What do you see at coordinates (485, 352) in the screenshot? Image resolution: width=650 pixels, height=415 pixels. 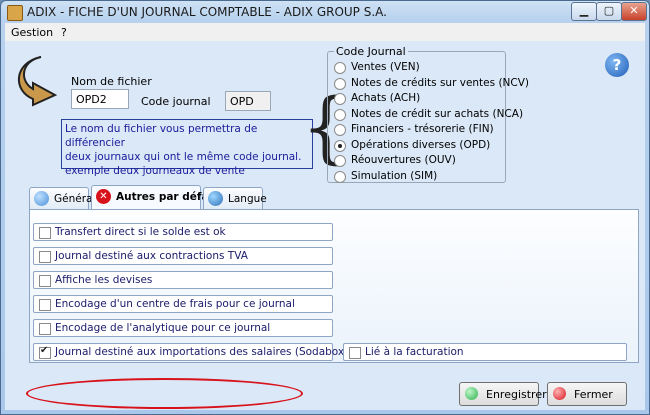 I see `option-lie-facturation: Lié à la facturation` at bounding box center [485, 352].